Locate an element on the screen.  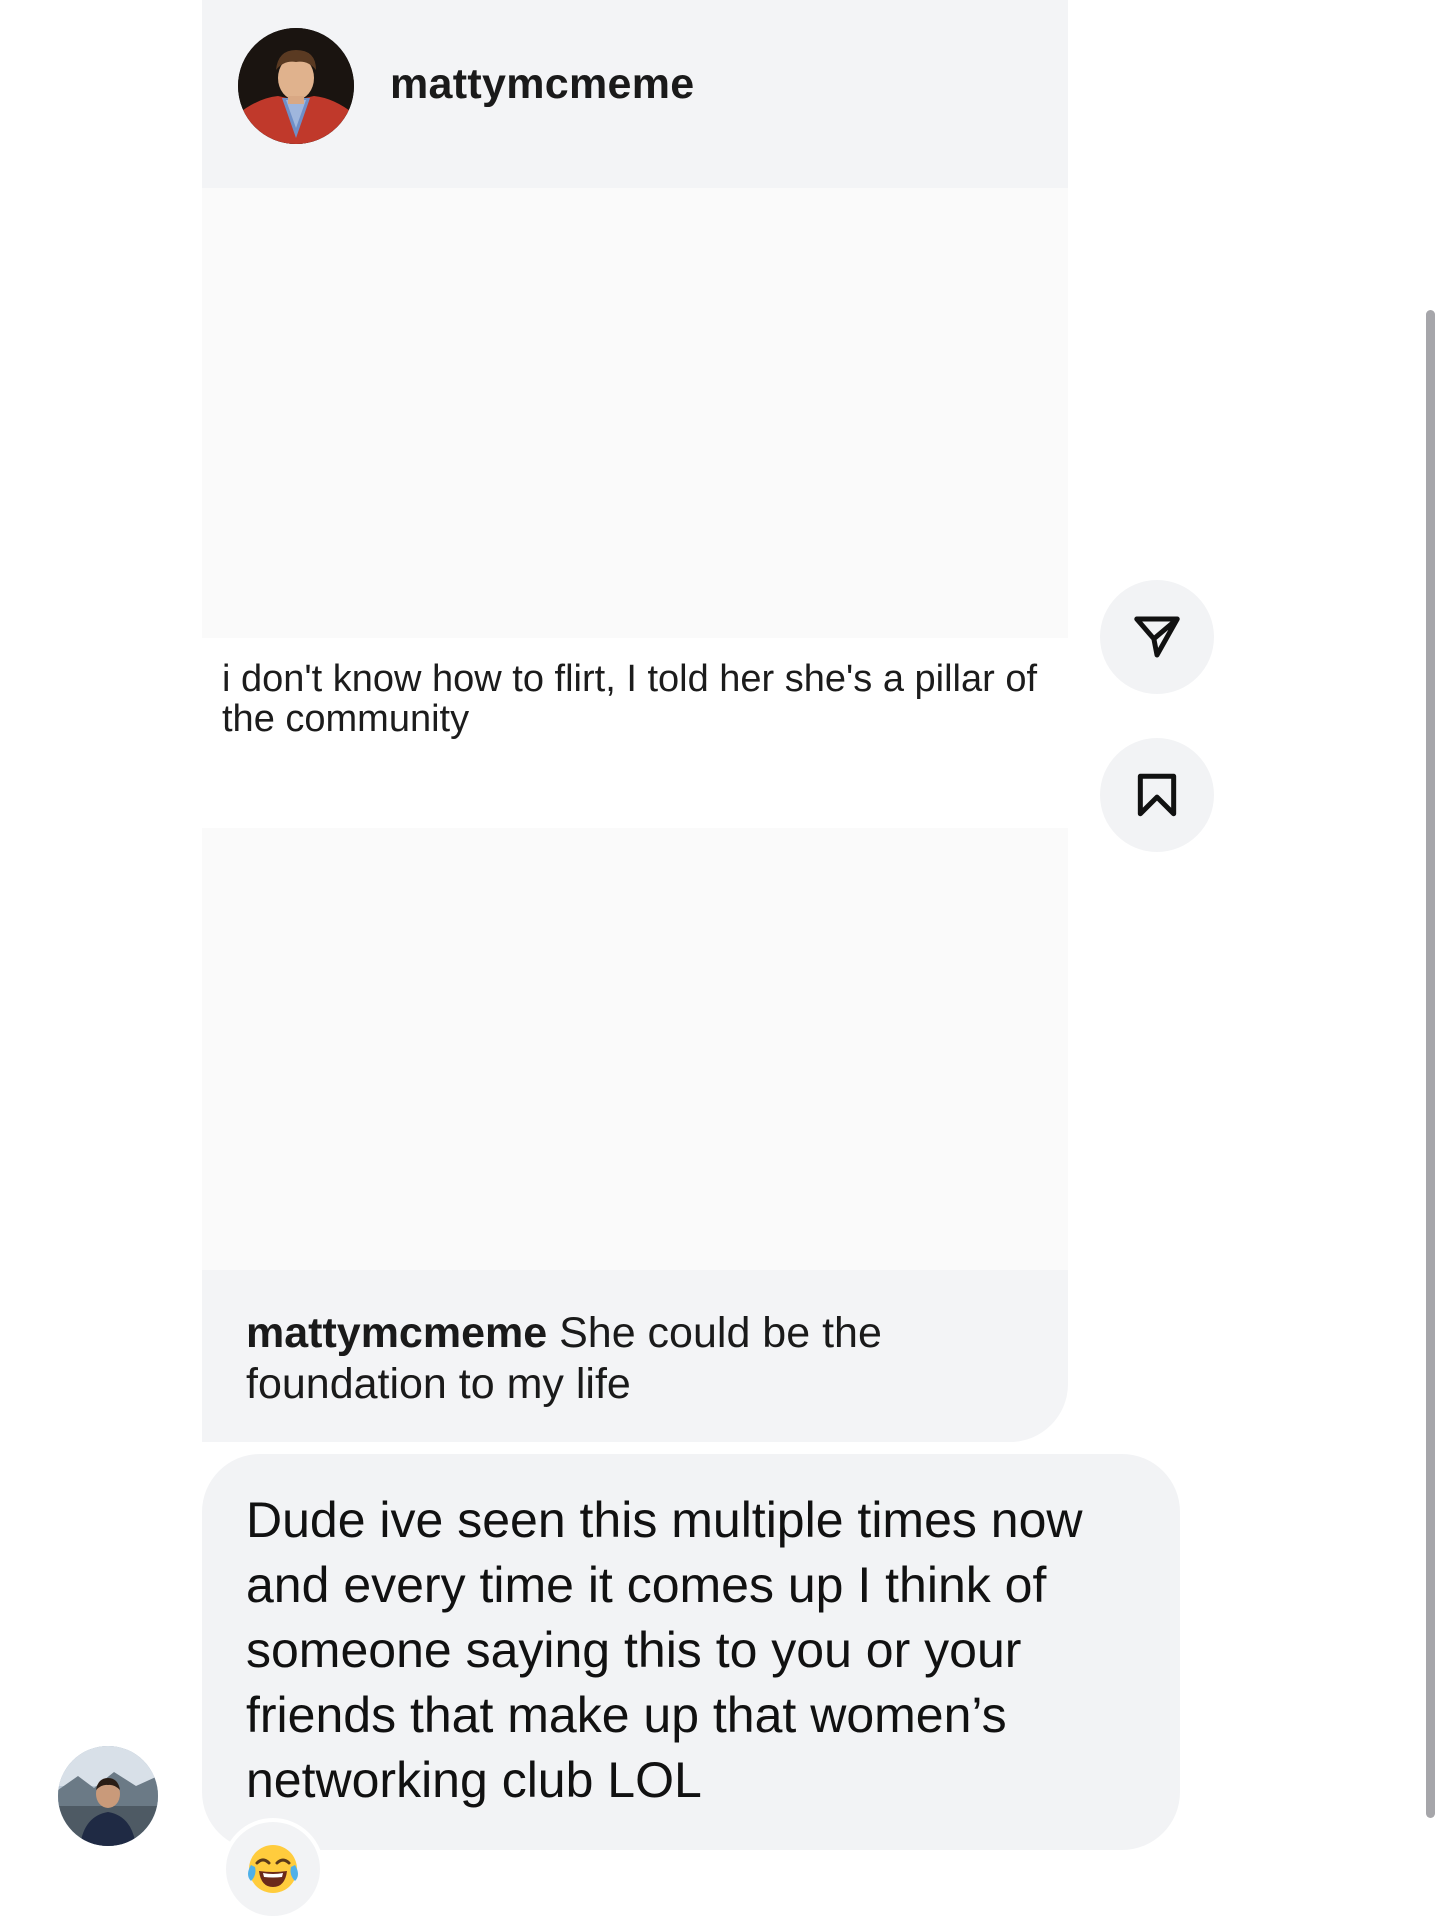
message-reaction is located at coordinates (273, 1869).